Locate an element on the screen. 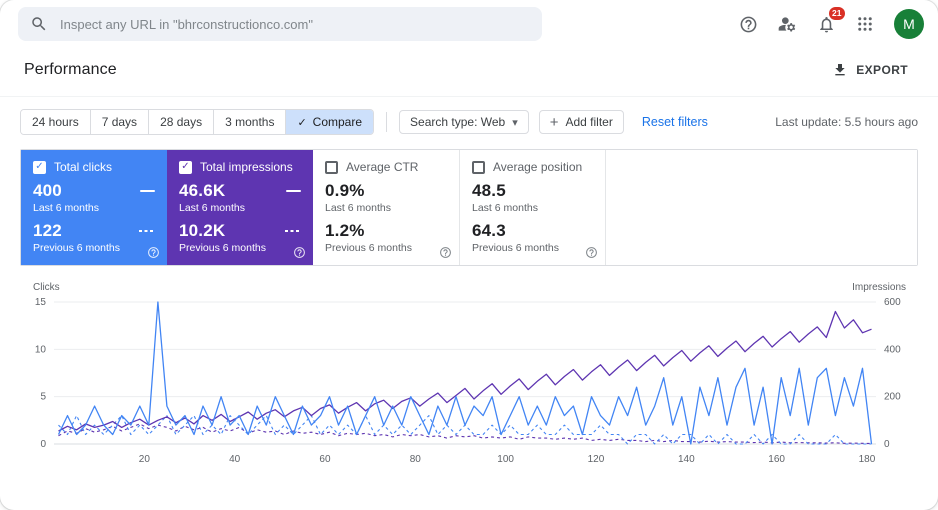  plus-icon: + is located at coordinates (554, 122).